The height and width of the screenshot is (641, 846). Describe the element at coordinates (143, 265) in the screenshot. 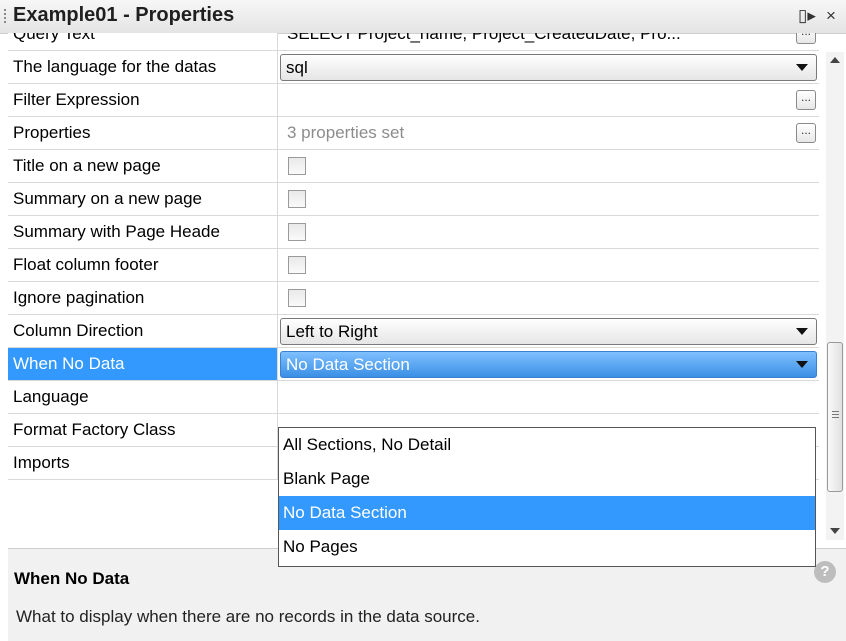

I see `property-name: Float column footer` at that location.